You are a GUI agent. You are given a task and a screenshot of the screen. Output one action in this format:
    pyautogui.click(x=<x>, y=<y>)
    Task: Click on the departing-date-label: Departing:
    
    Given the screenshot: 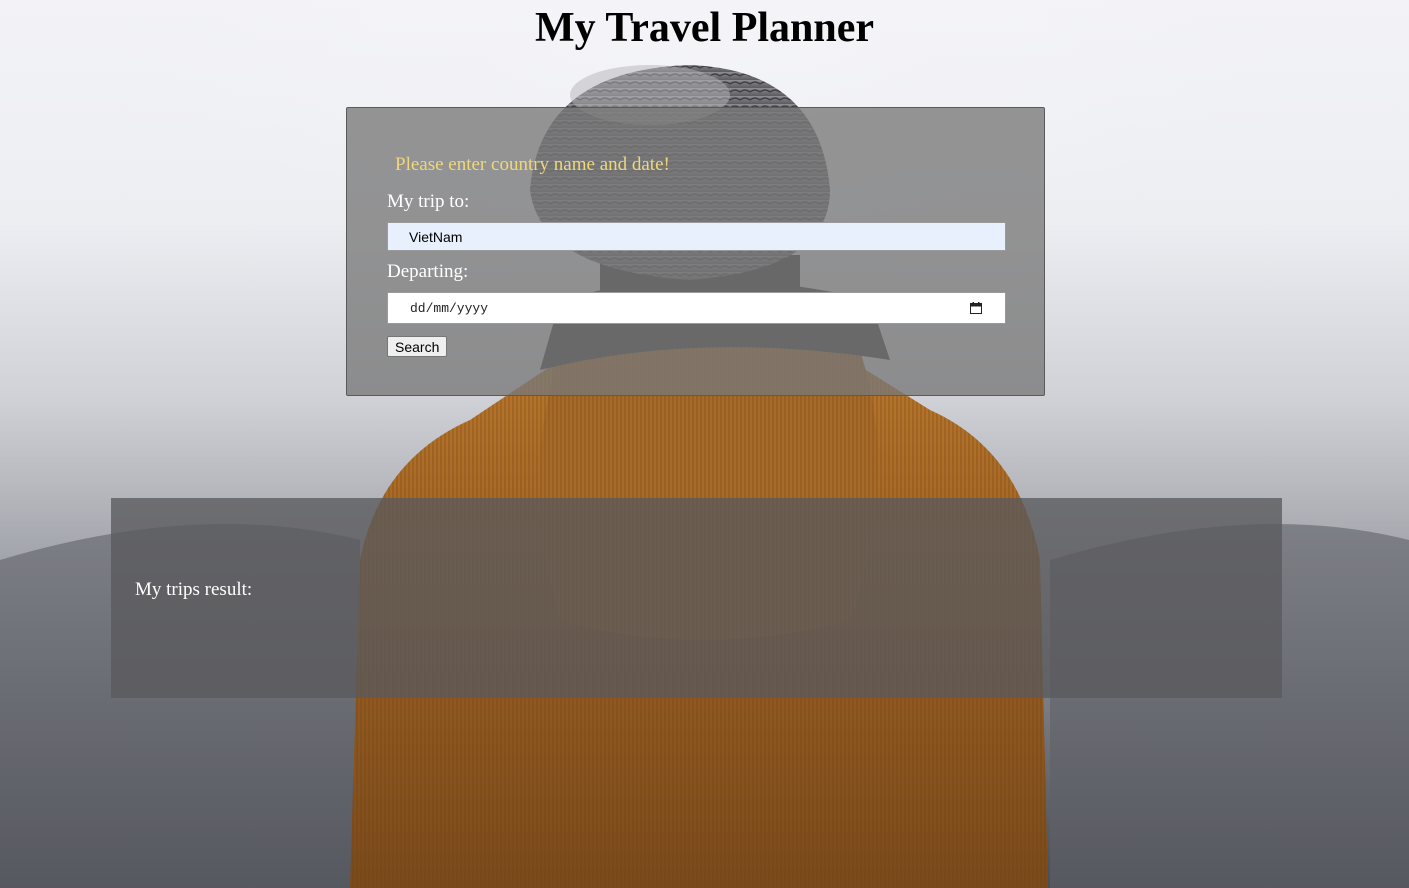 What is the action you would take?
    pyautogui.click(x=428, y=271)
    